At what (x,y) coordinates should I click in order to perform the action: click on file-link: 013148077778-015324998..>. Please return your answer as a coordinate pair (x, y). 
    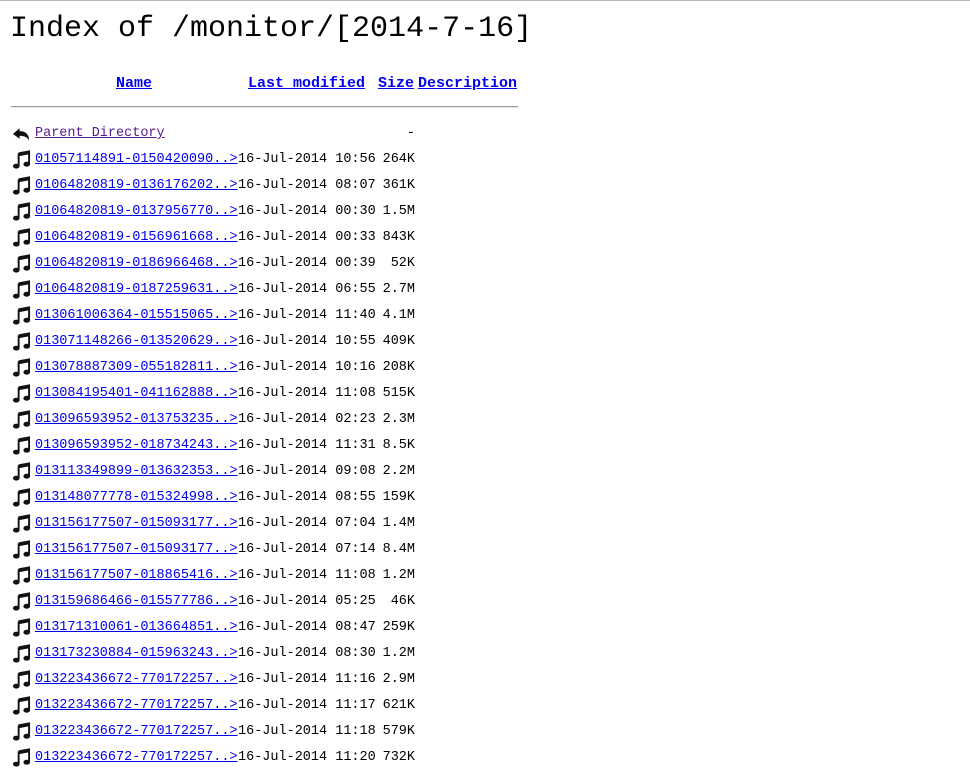
    Looking at the image, I should click on (136, 498).